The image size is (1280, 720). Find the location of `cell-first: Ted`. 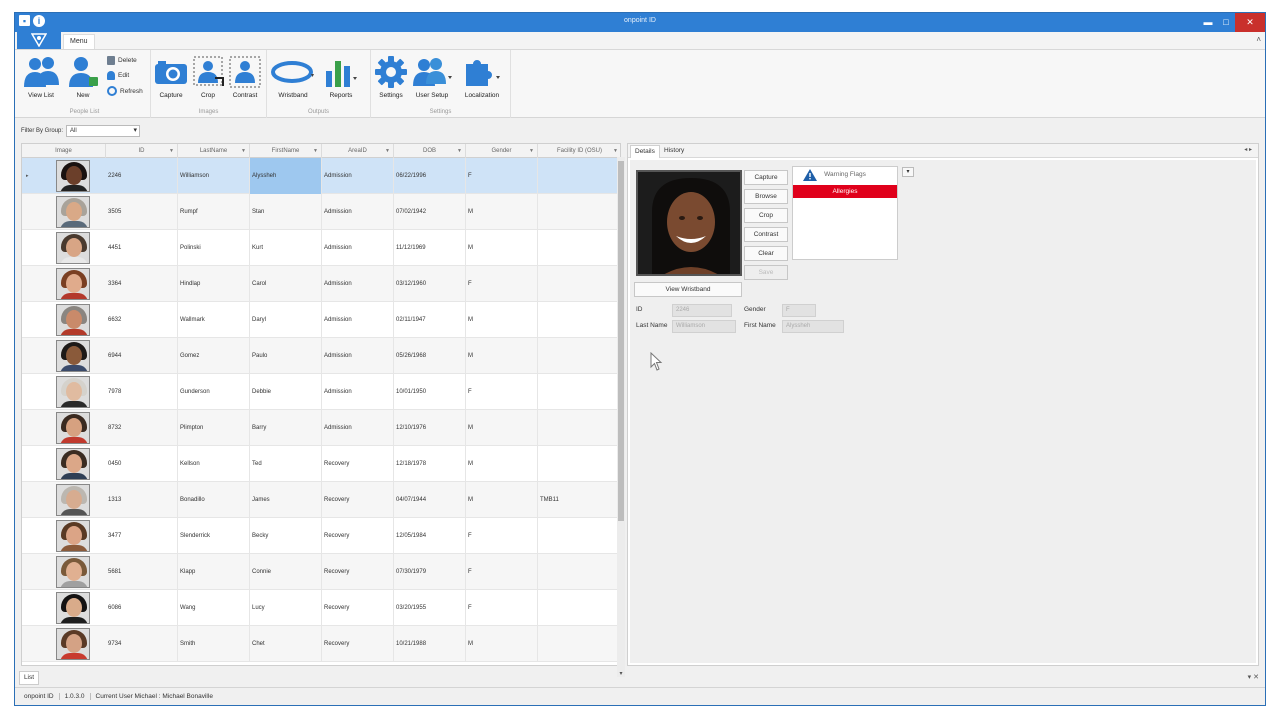

cell-first: Ted is located at coordinates (286, 464).